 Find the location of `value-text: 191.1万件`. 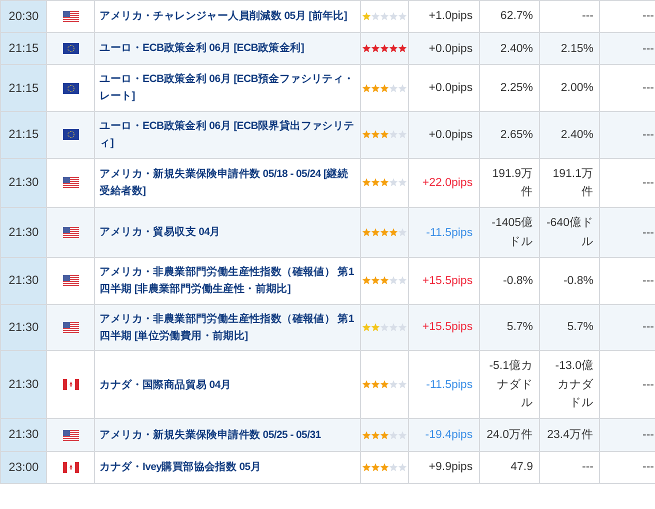

value-text: 191.1万件 is located at coordinates (573, 183).